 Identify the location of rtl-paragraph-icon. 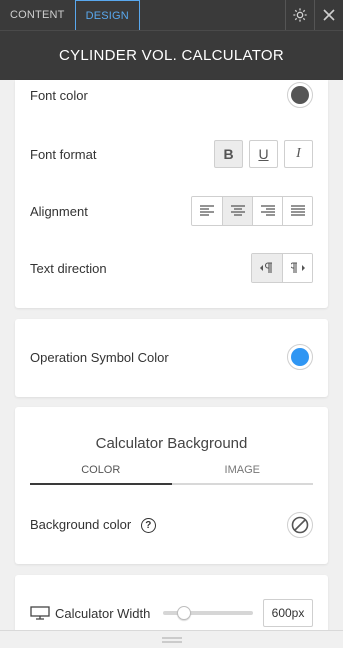
(297, 267).